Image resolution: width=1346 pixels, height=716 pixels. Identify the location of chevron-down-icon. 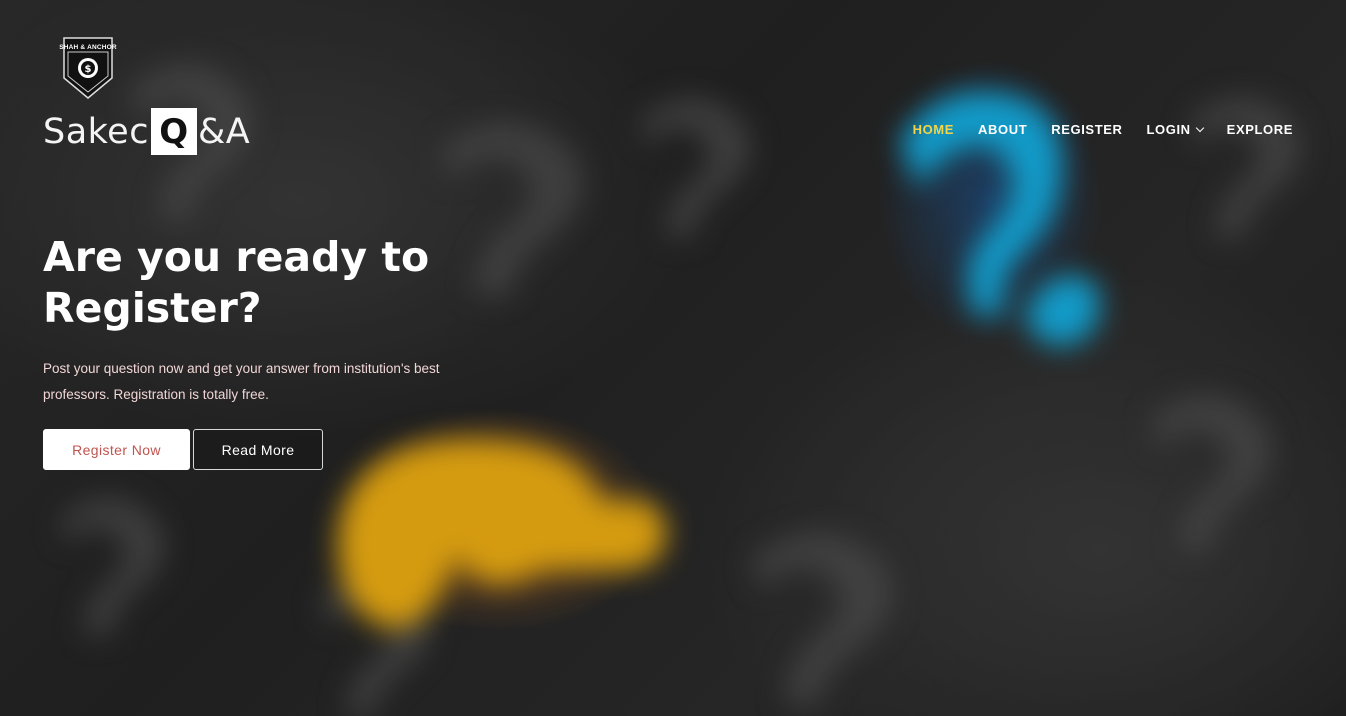
(1199, 127).